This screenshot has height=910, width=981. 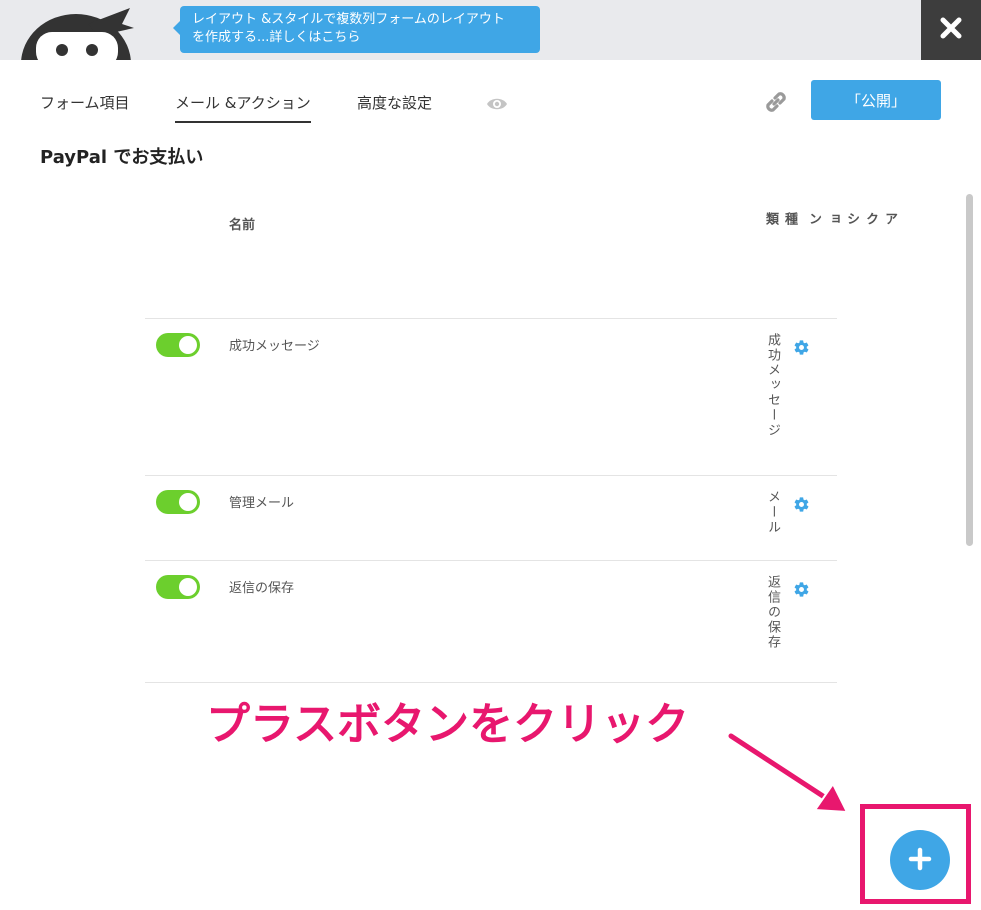 I want to click on page-title: PayPal でお支払い, so click(x=122, y=157).